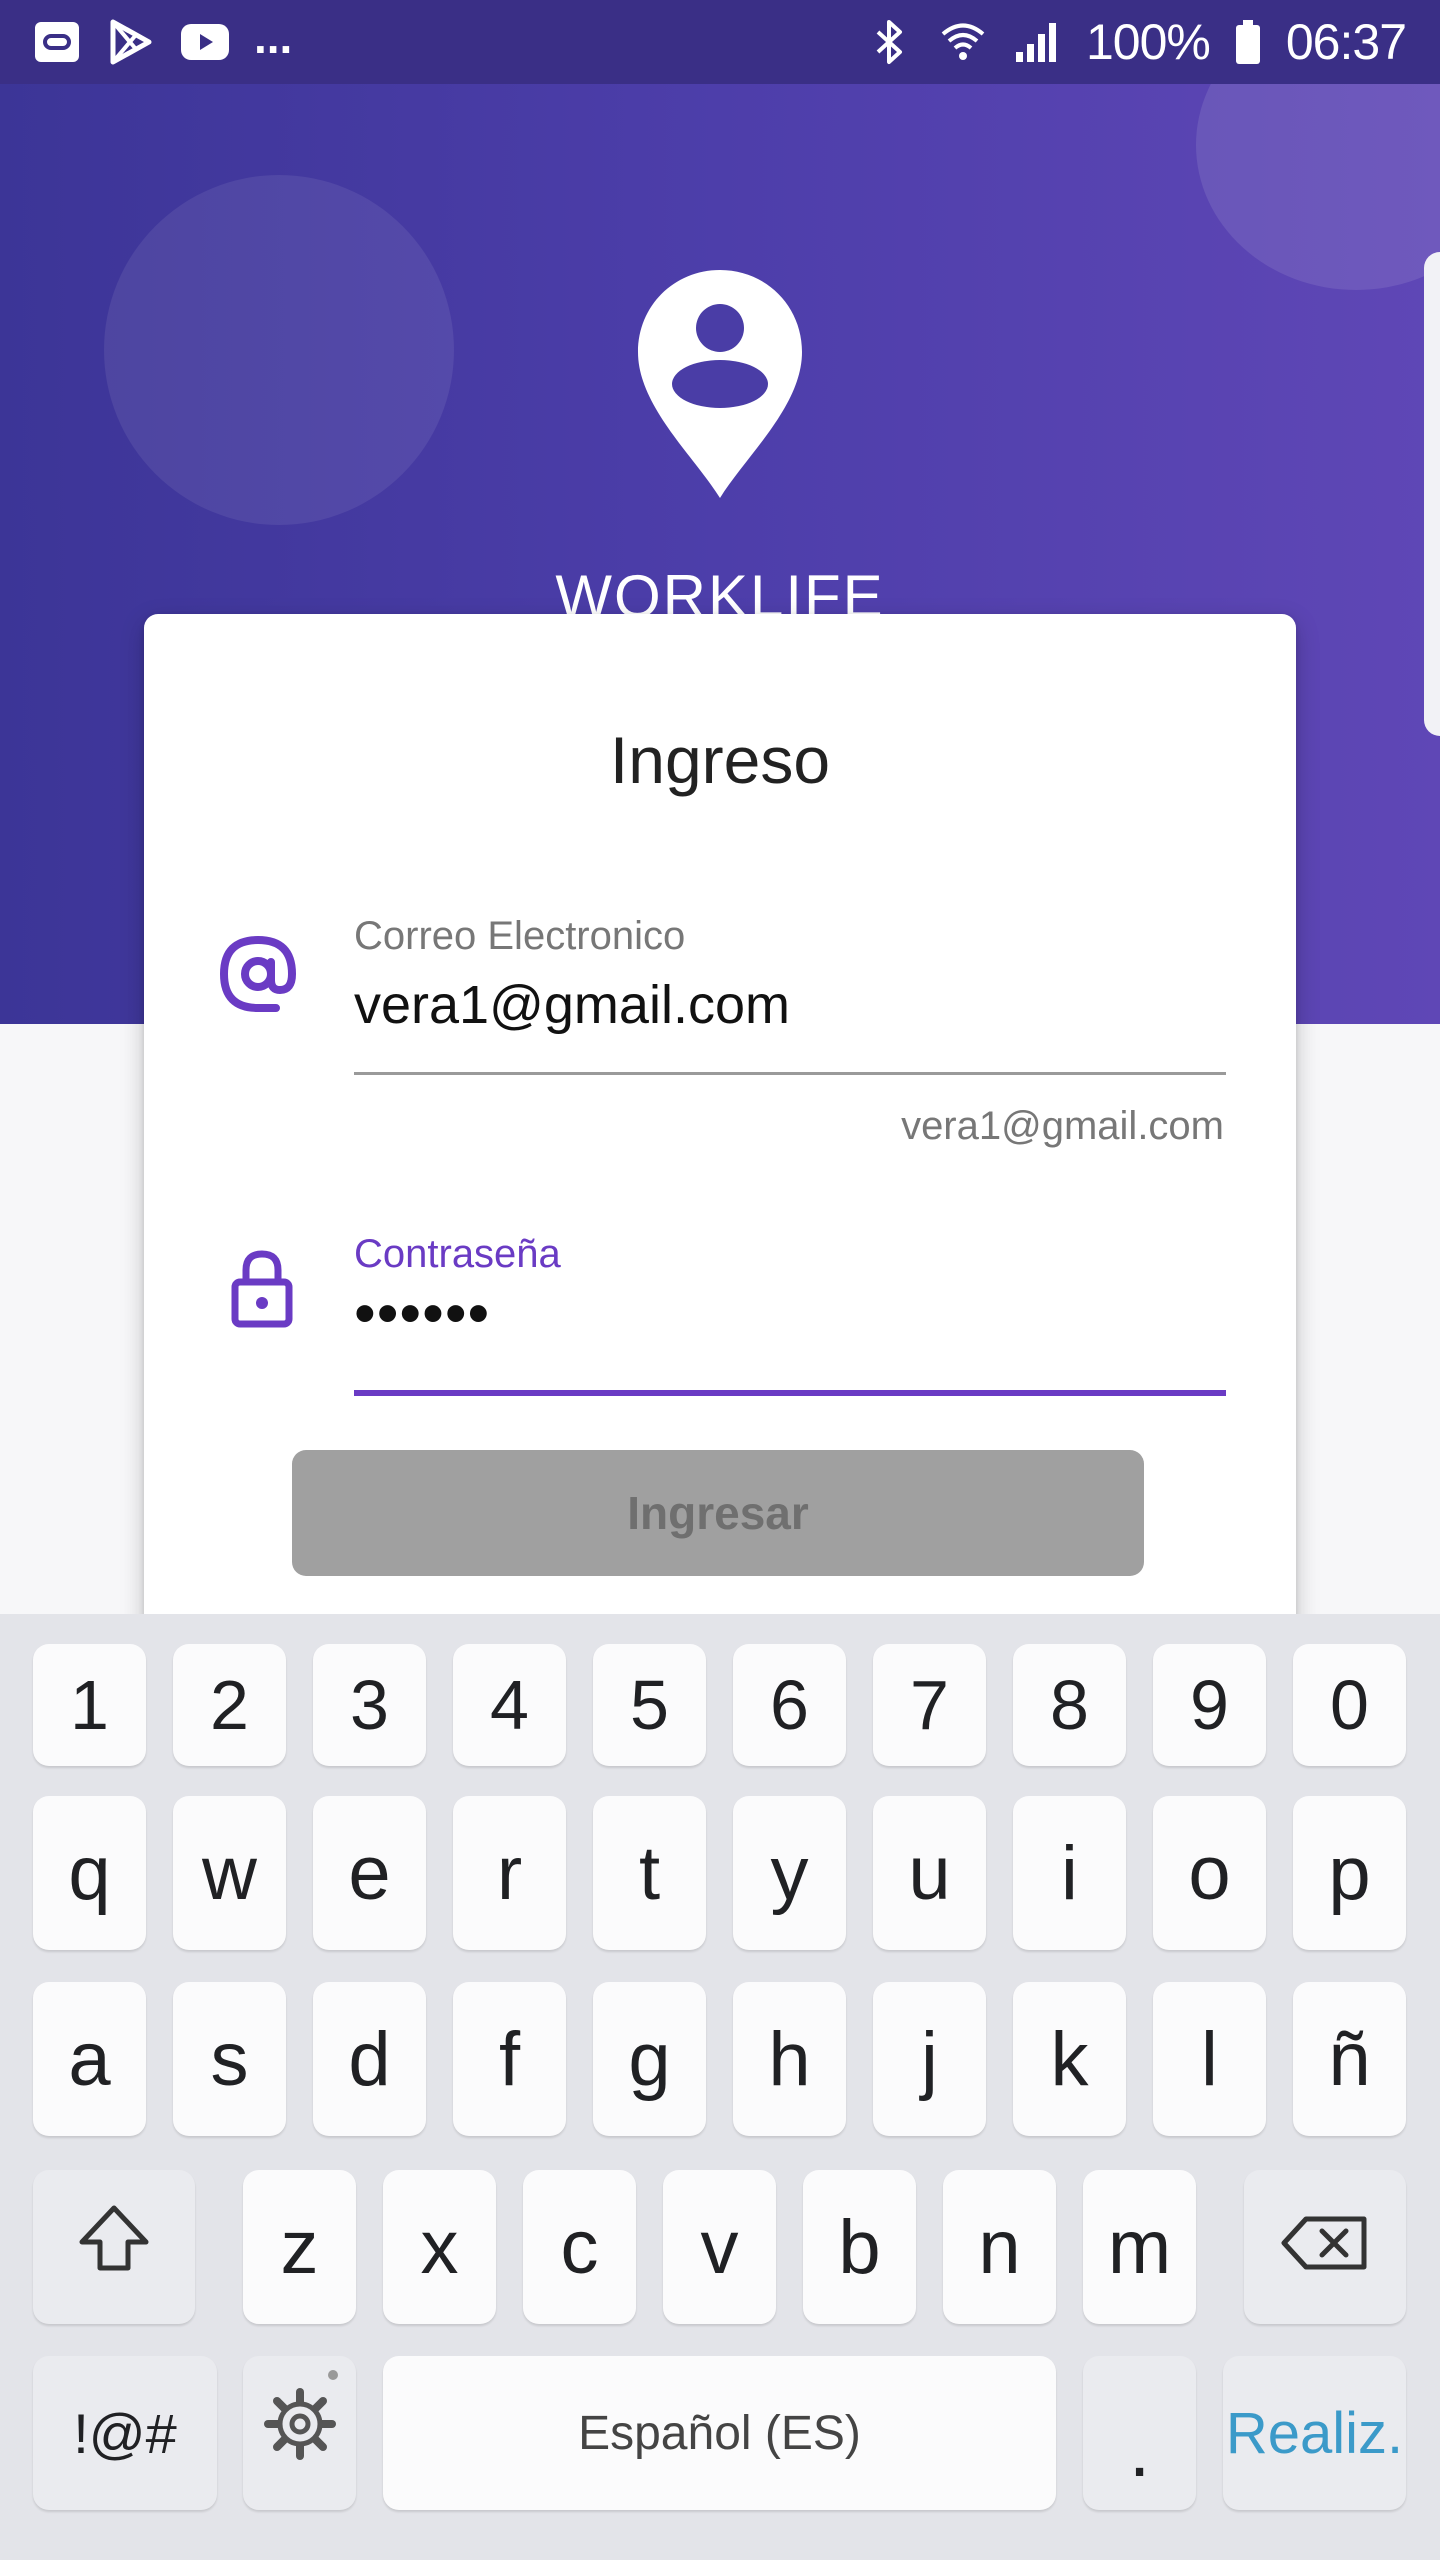  I want to click on key-7: 7, so click(929, 1705).